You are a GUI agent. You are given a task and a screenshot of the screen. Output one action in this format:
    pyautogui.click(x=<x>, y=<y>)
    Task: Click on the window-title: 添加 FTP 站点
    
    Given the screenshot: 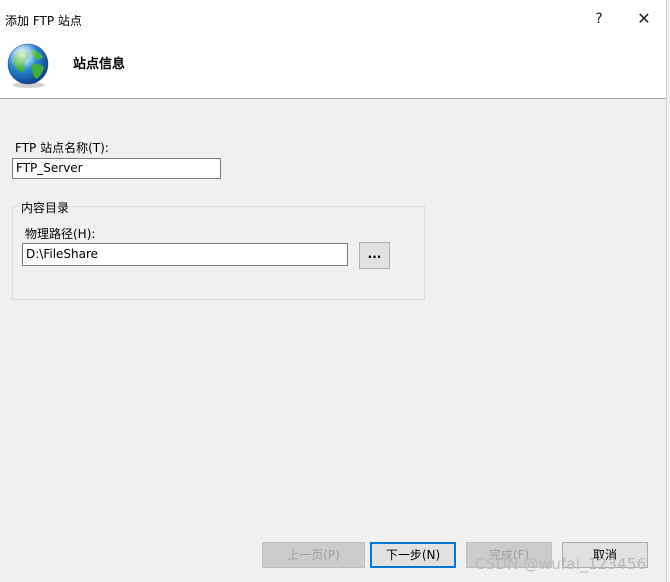 What is the action you would take?
    pyautogui.click(x=43, y=21)
    